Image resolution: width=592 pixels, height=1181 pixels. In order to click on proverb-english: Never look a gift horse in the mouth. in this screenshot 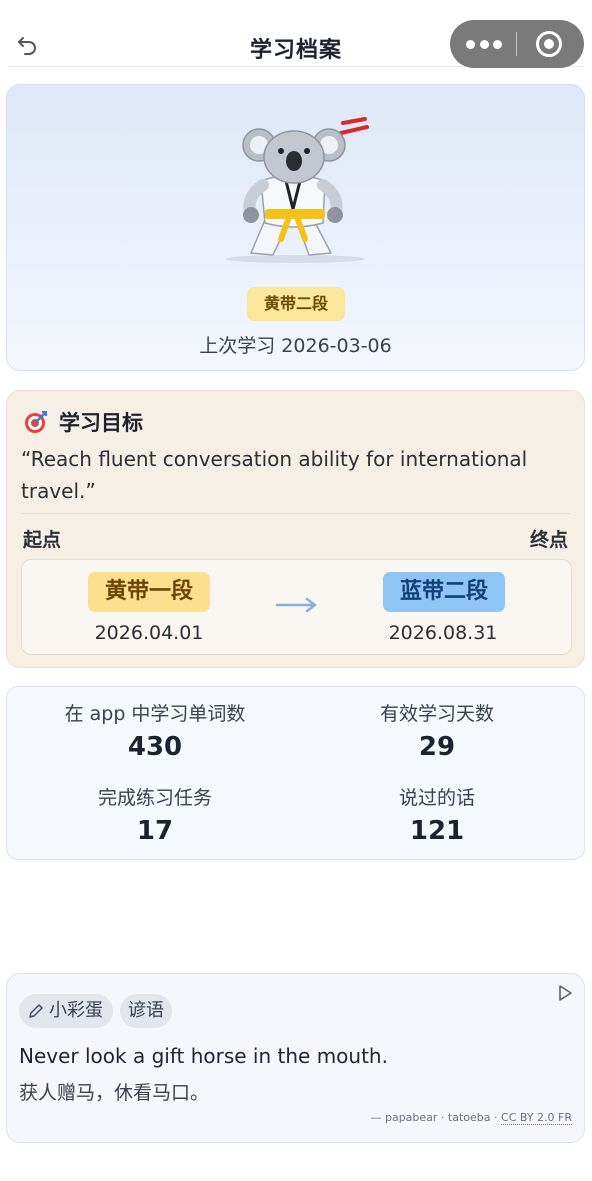, I will do `click(203, 1056)`.